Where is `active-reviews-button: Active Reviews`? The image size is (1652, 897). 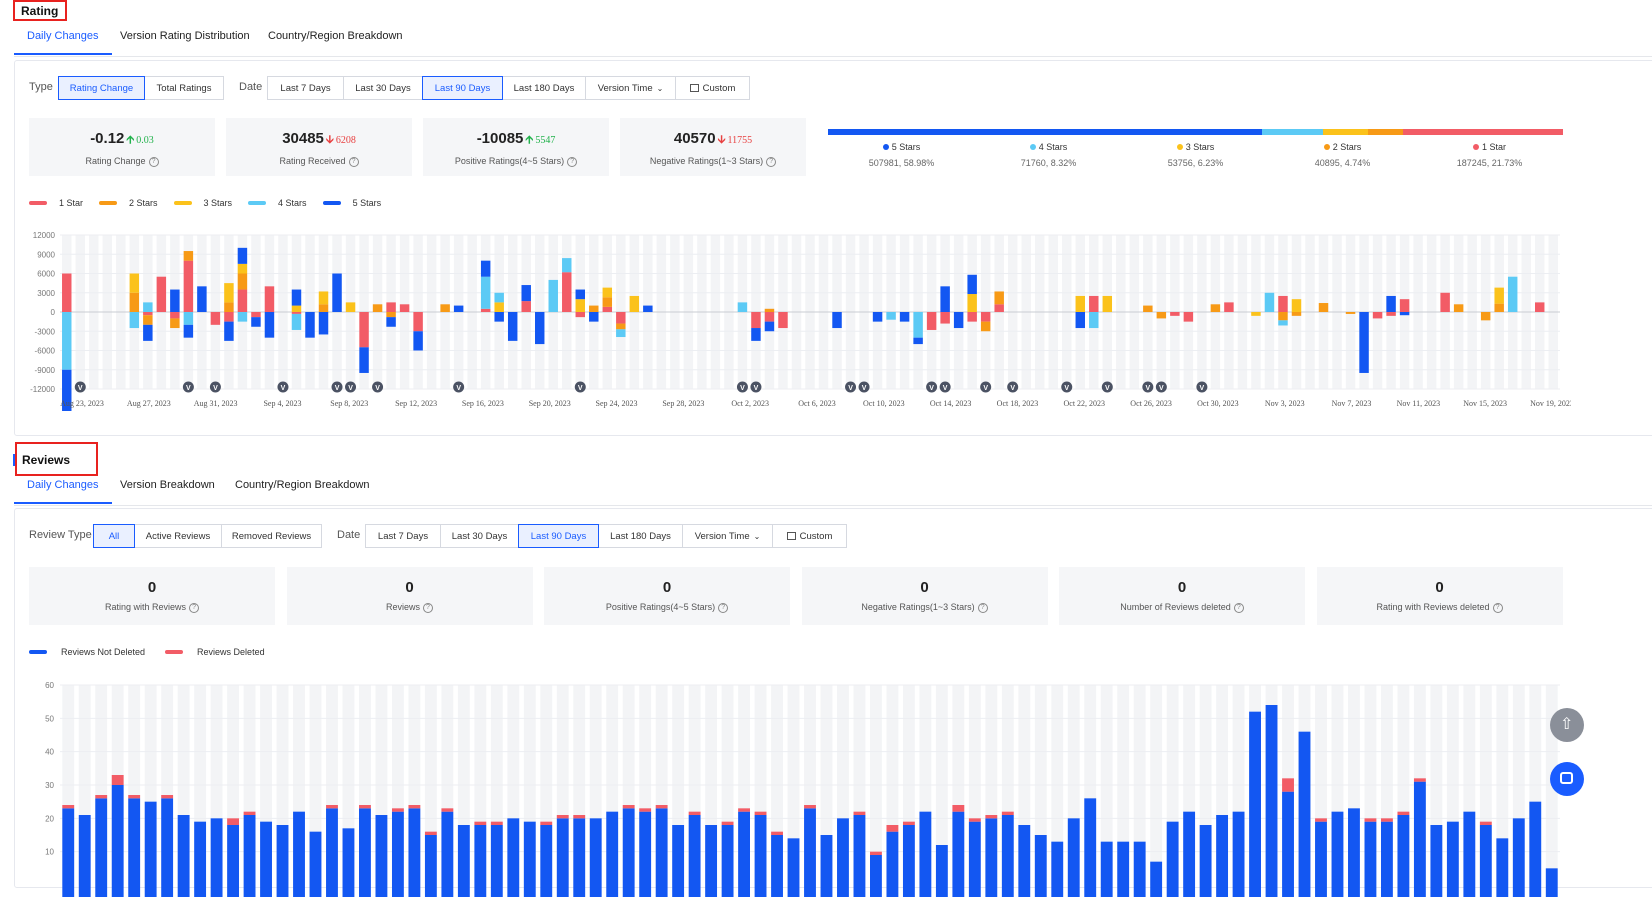 active-reviews-button: Active Reviews is located at coordinates (178, 536).